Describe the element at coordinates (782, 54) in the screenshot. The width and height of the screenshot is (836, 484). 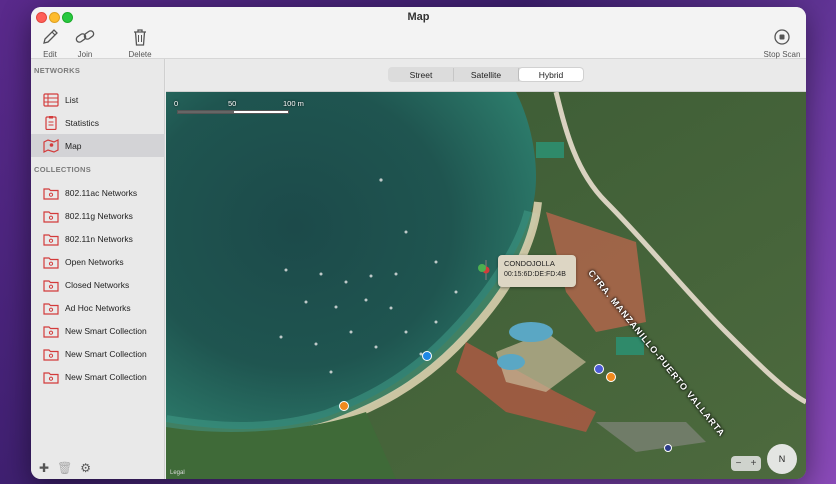
I see `stop-scan-label: Stop Scan` at that location.